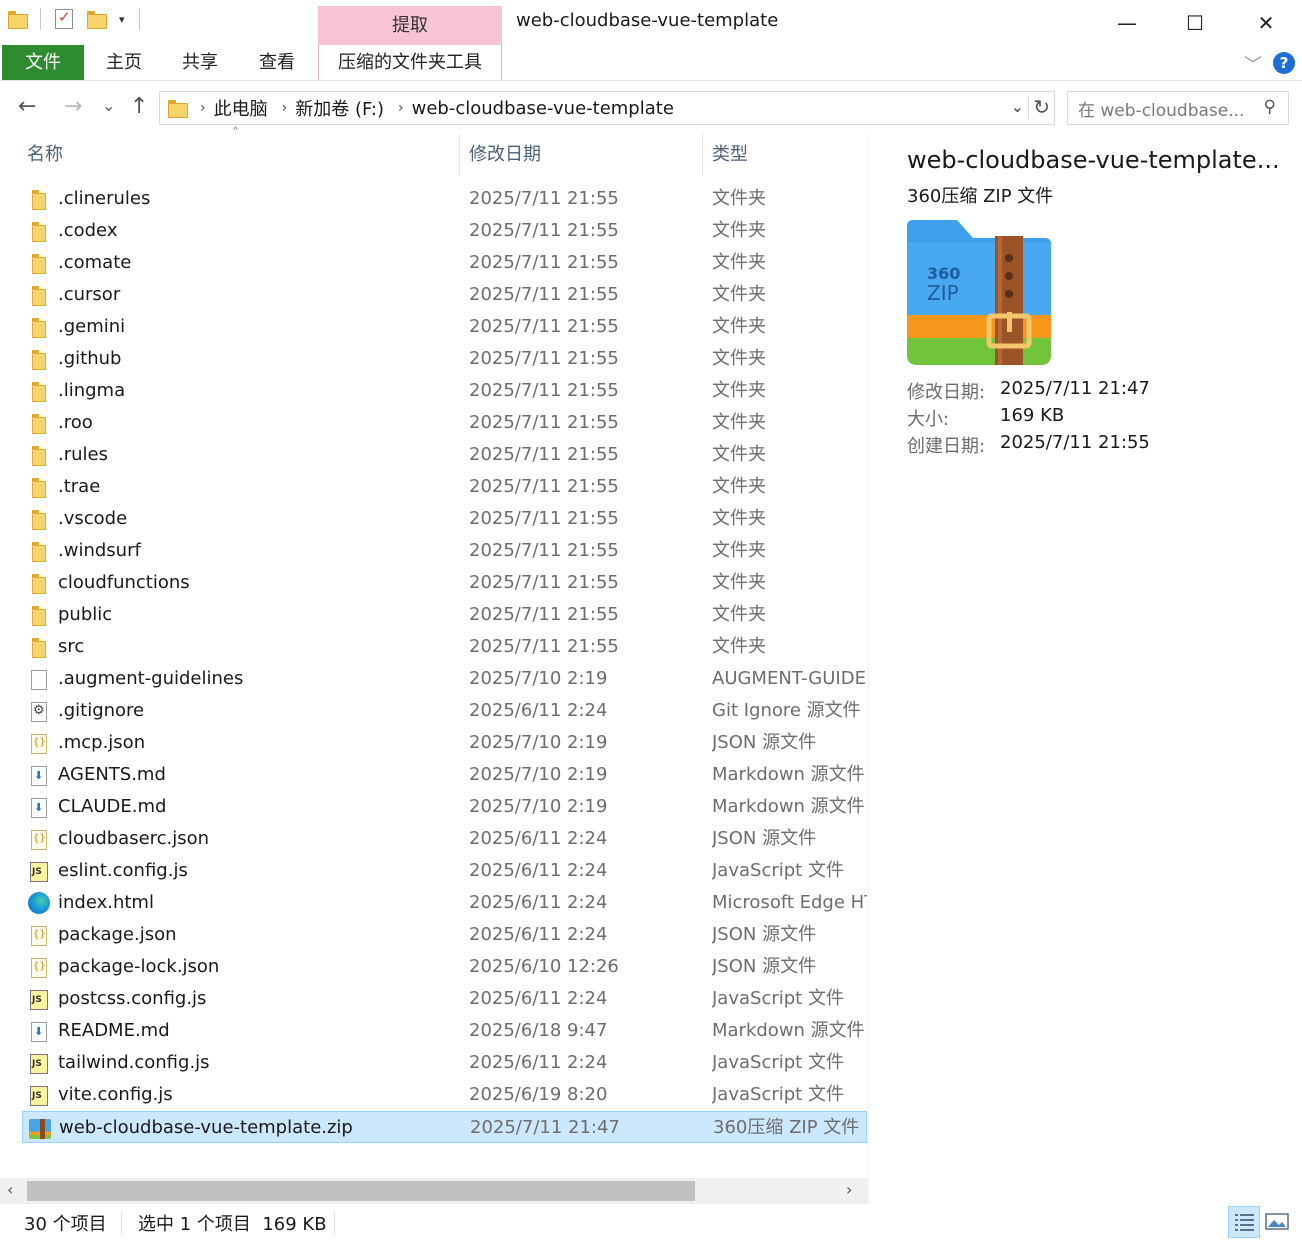  I want to click on file-row: public 2025/7/11 21:55 文件夹, so click(444, 615).